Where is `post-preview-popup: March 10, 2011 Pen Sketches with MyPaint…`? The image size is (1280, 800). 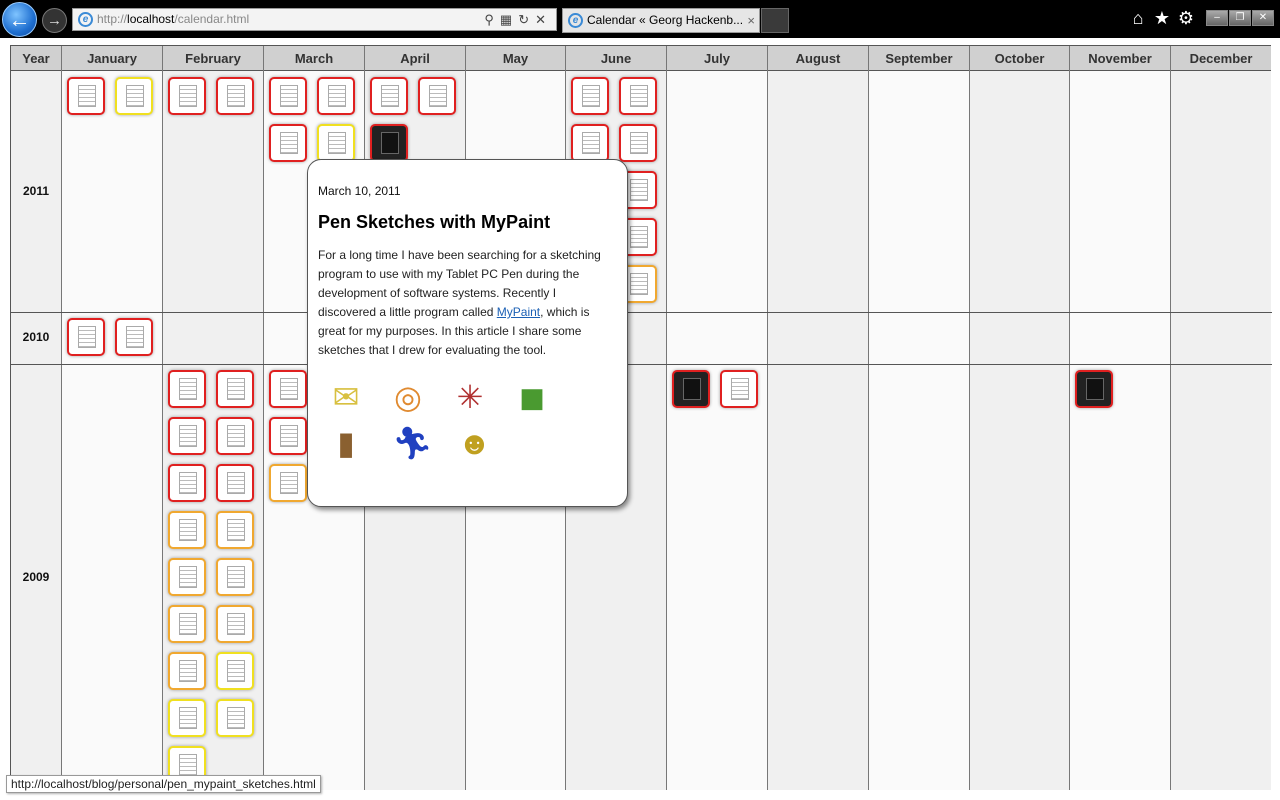
post-preview-popup: March 10, 2011 Pen Sketches with MyPaint… is located at coordinates (467, 333).